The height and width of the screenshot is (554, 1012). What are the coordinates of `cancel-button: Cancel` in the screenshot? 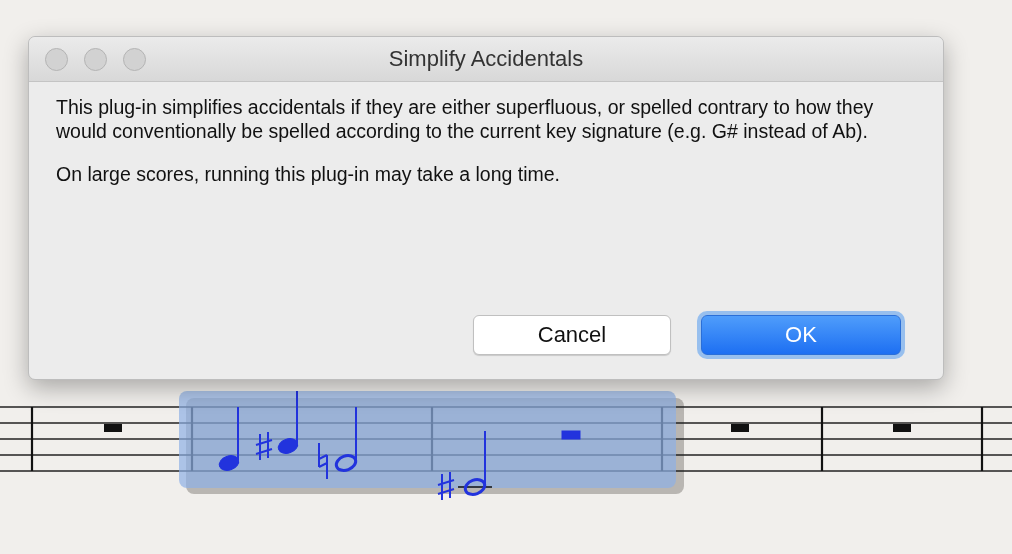 It's located at (572, 335).